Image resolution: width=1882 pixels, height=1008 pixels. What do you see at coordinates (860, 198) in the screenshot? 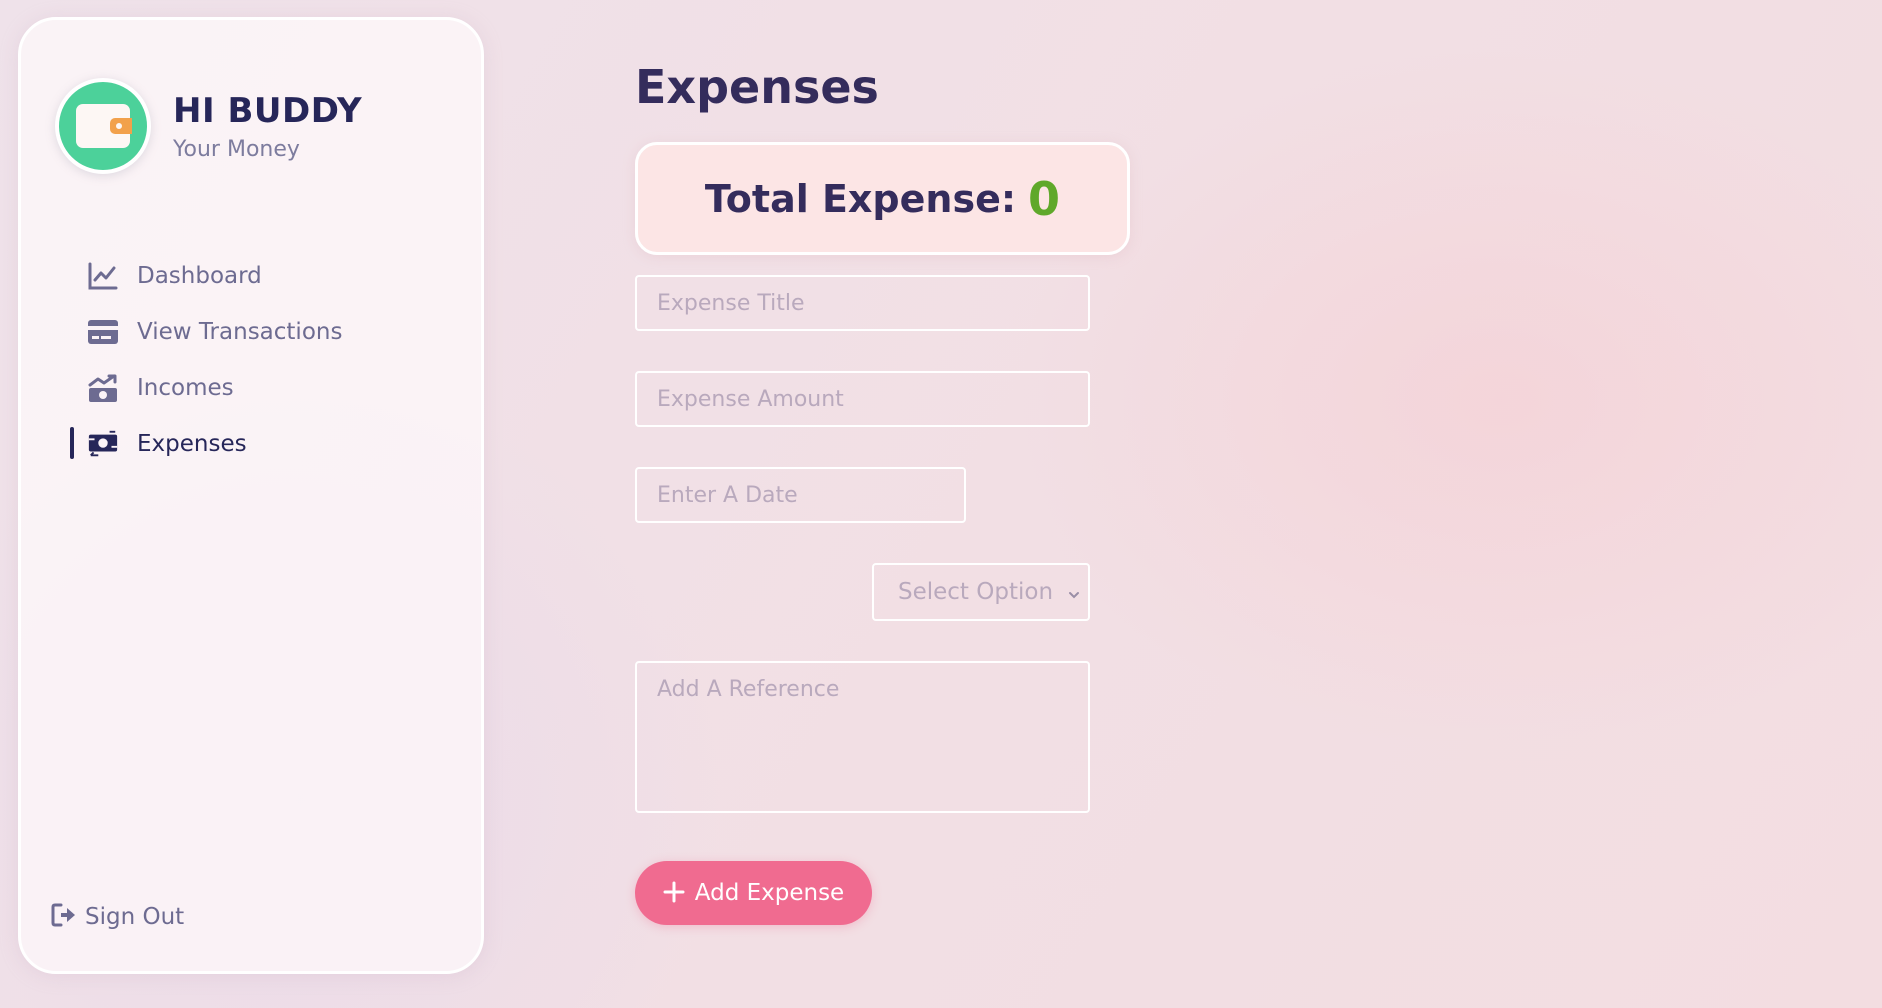
I see `total-expense-label: Total Expense:` at bounding box center [860, 198].